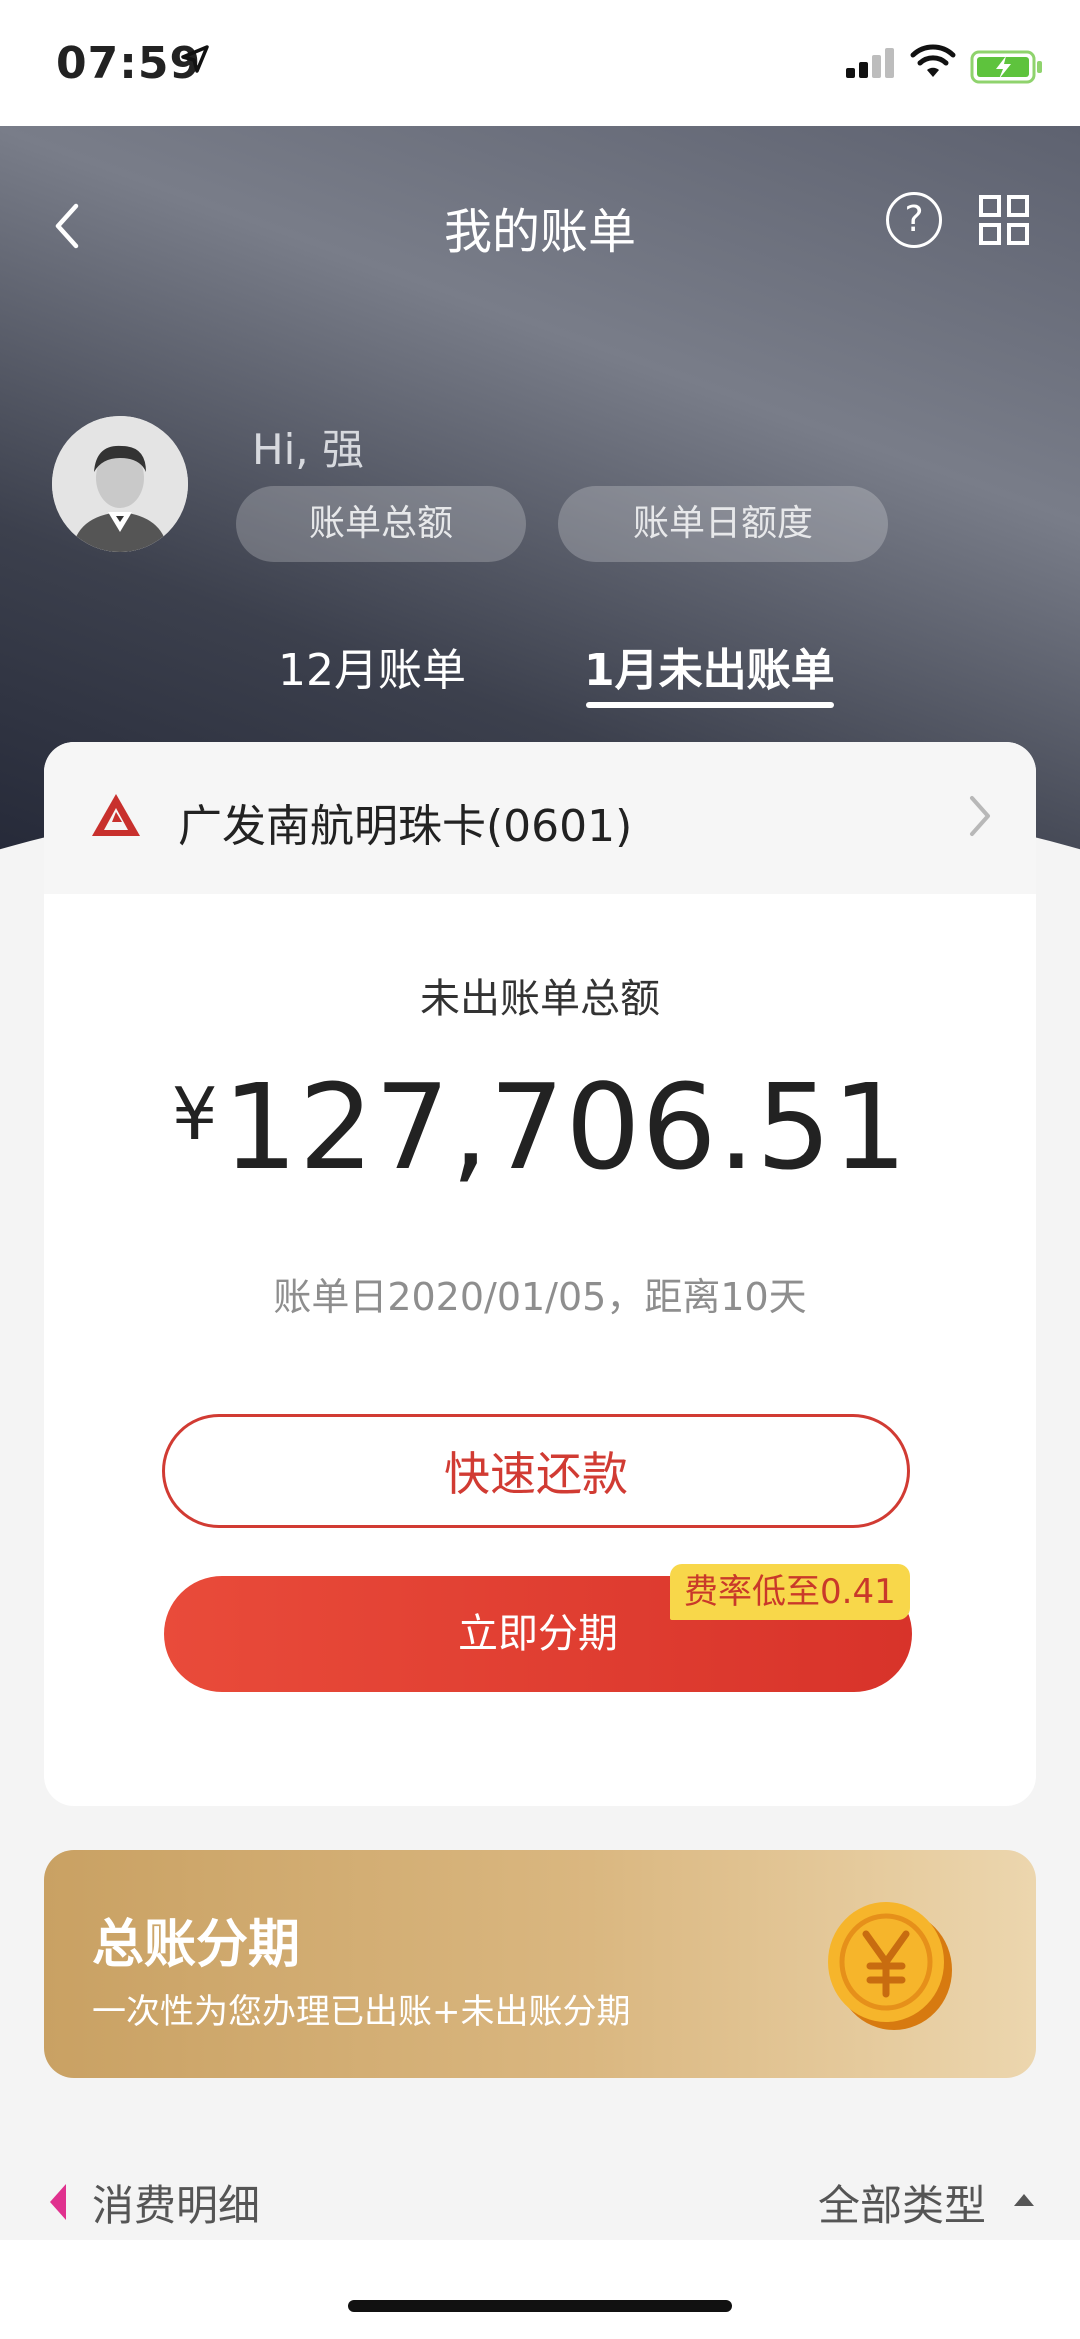 The image size is (1080, 2339). What do you see at coordinates (933, 64) in the screenshot?
I see `wifi-icon` at bounding box center [933, 64].